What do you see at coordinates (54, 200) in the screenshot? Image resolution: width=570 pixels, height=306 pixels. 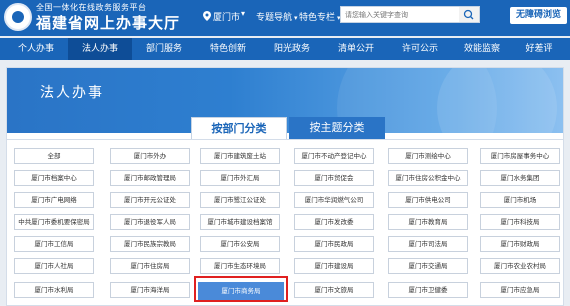 I see `department-item: 厦门市广电网络` at bounding box center [54, 200].